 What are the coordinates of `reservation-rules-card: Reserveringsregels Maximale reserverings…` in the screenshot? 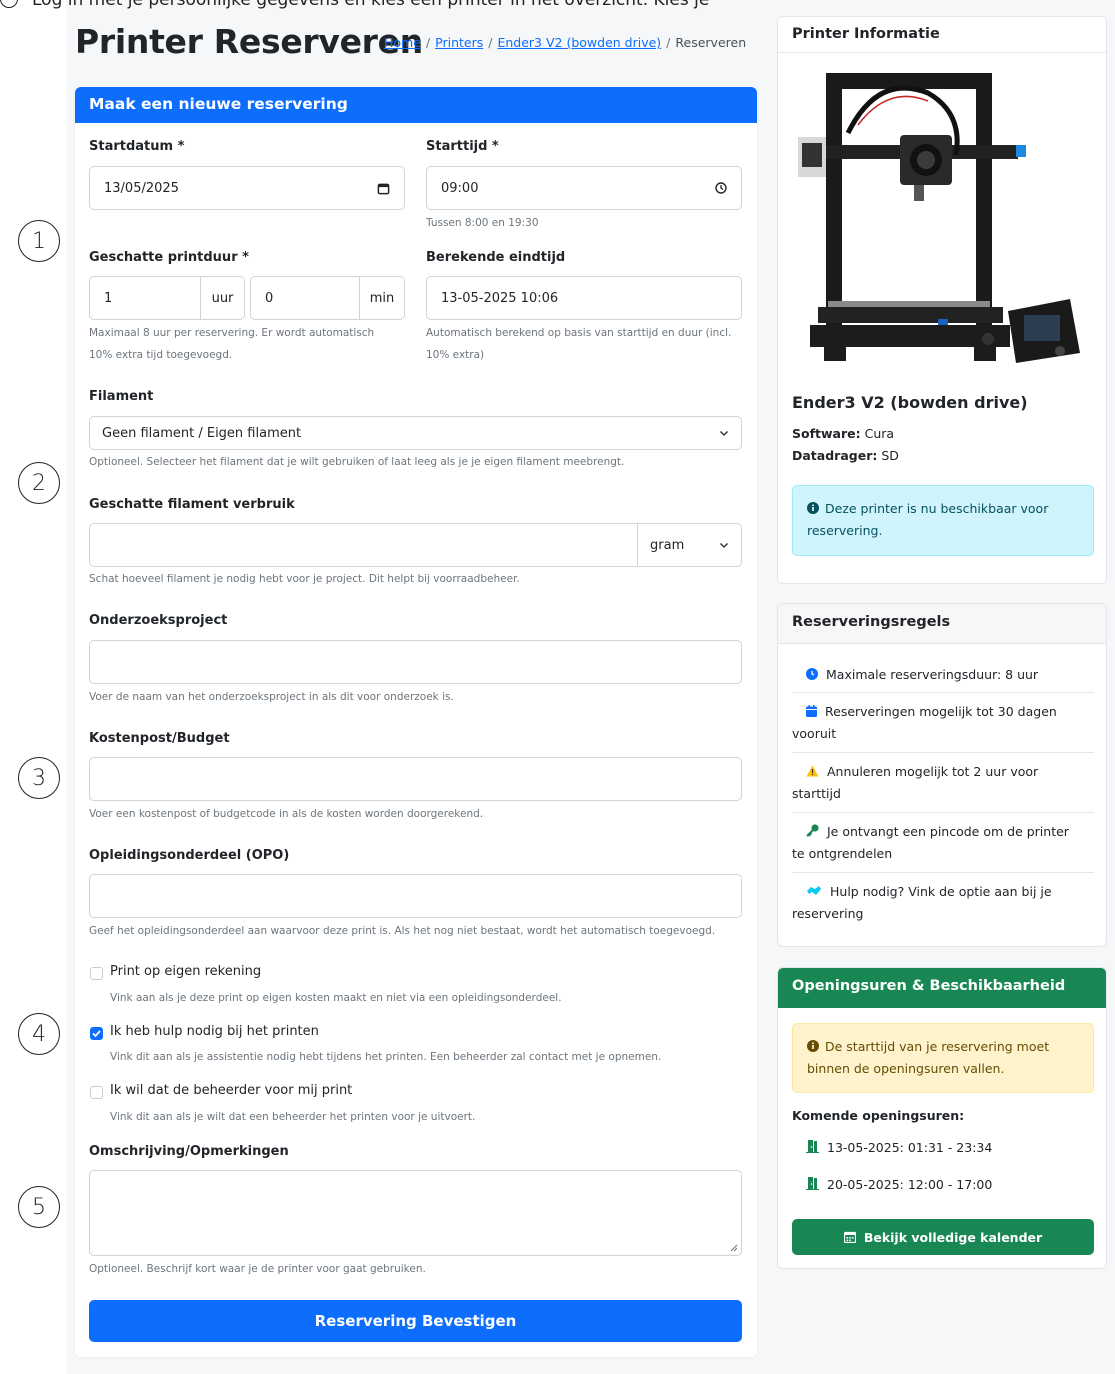 It's located at (942, 775).